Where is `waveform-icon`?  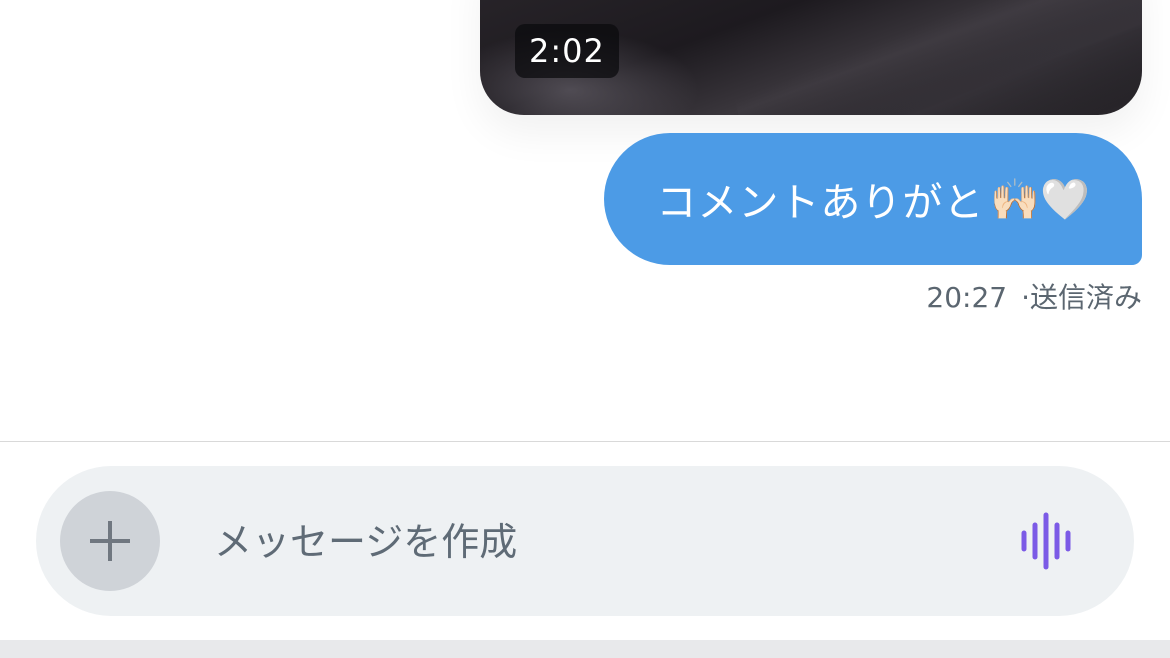 waveform-icon is located at coordinates (1046, 541).